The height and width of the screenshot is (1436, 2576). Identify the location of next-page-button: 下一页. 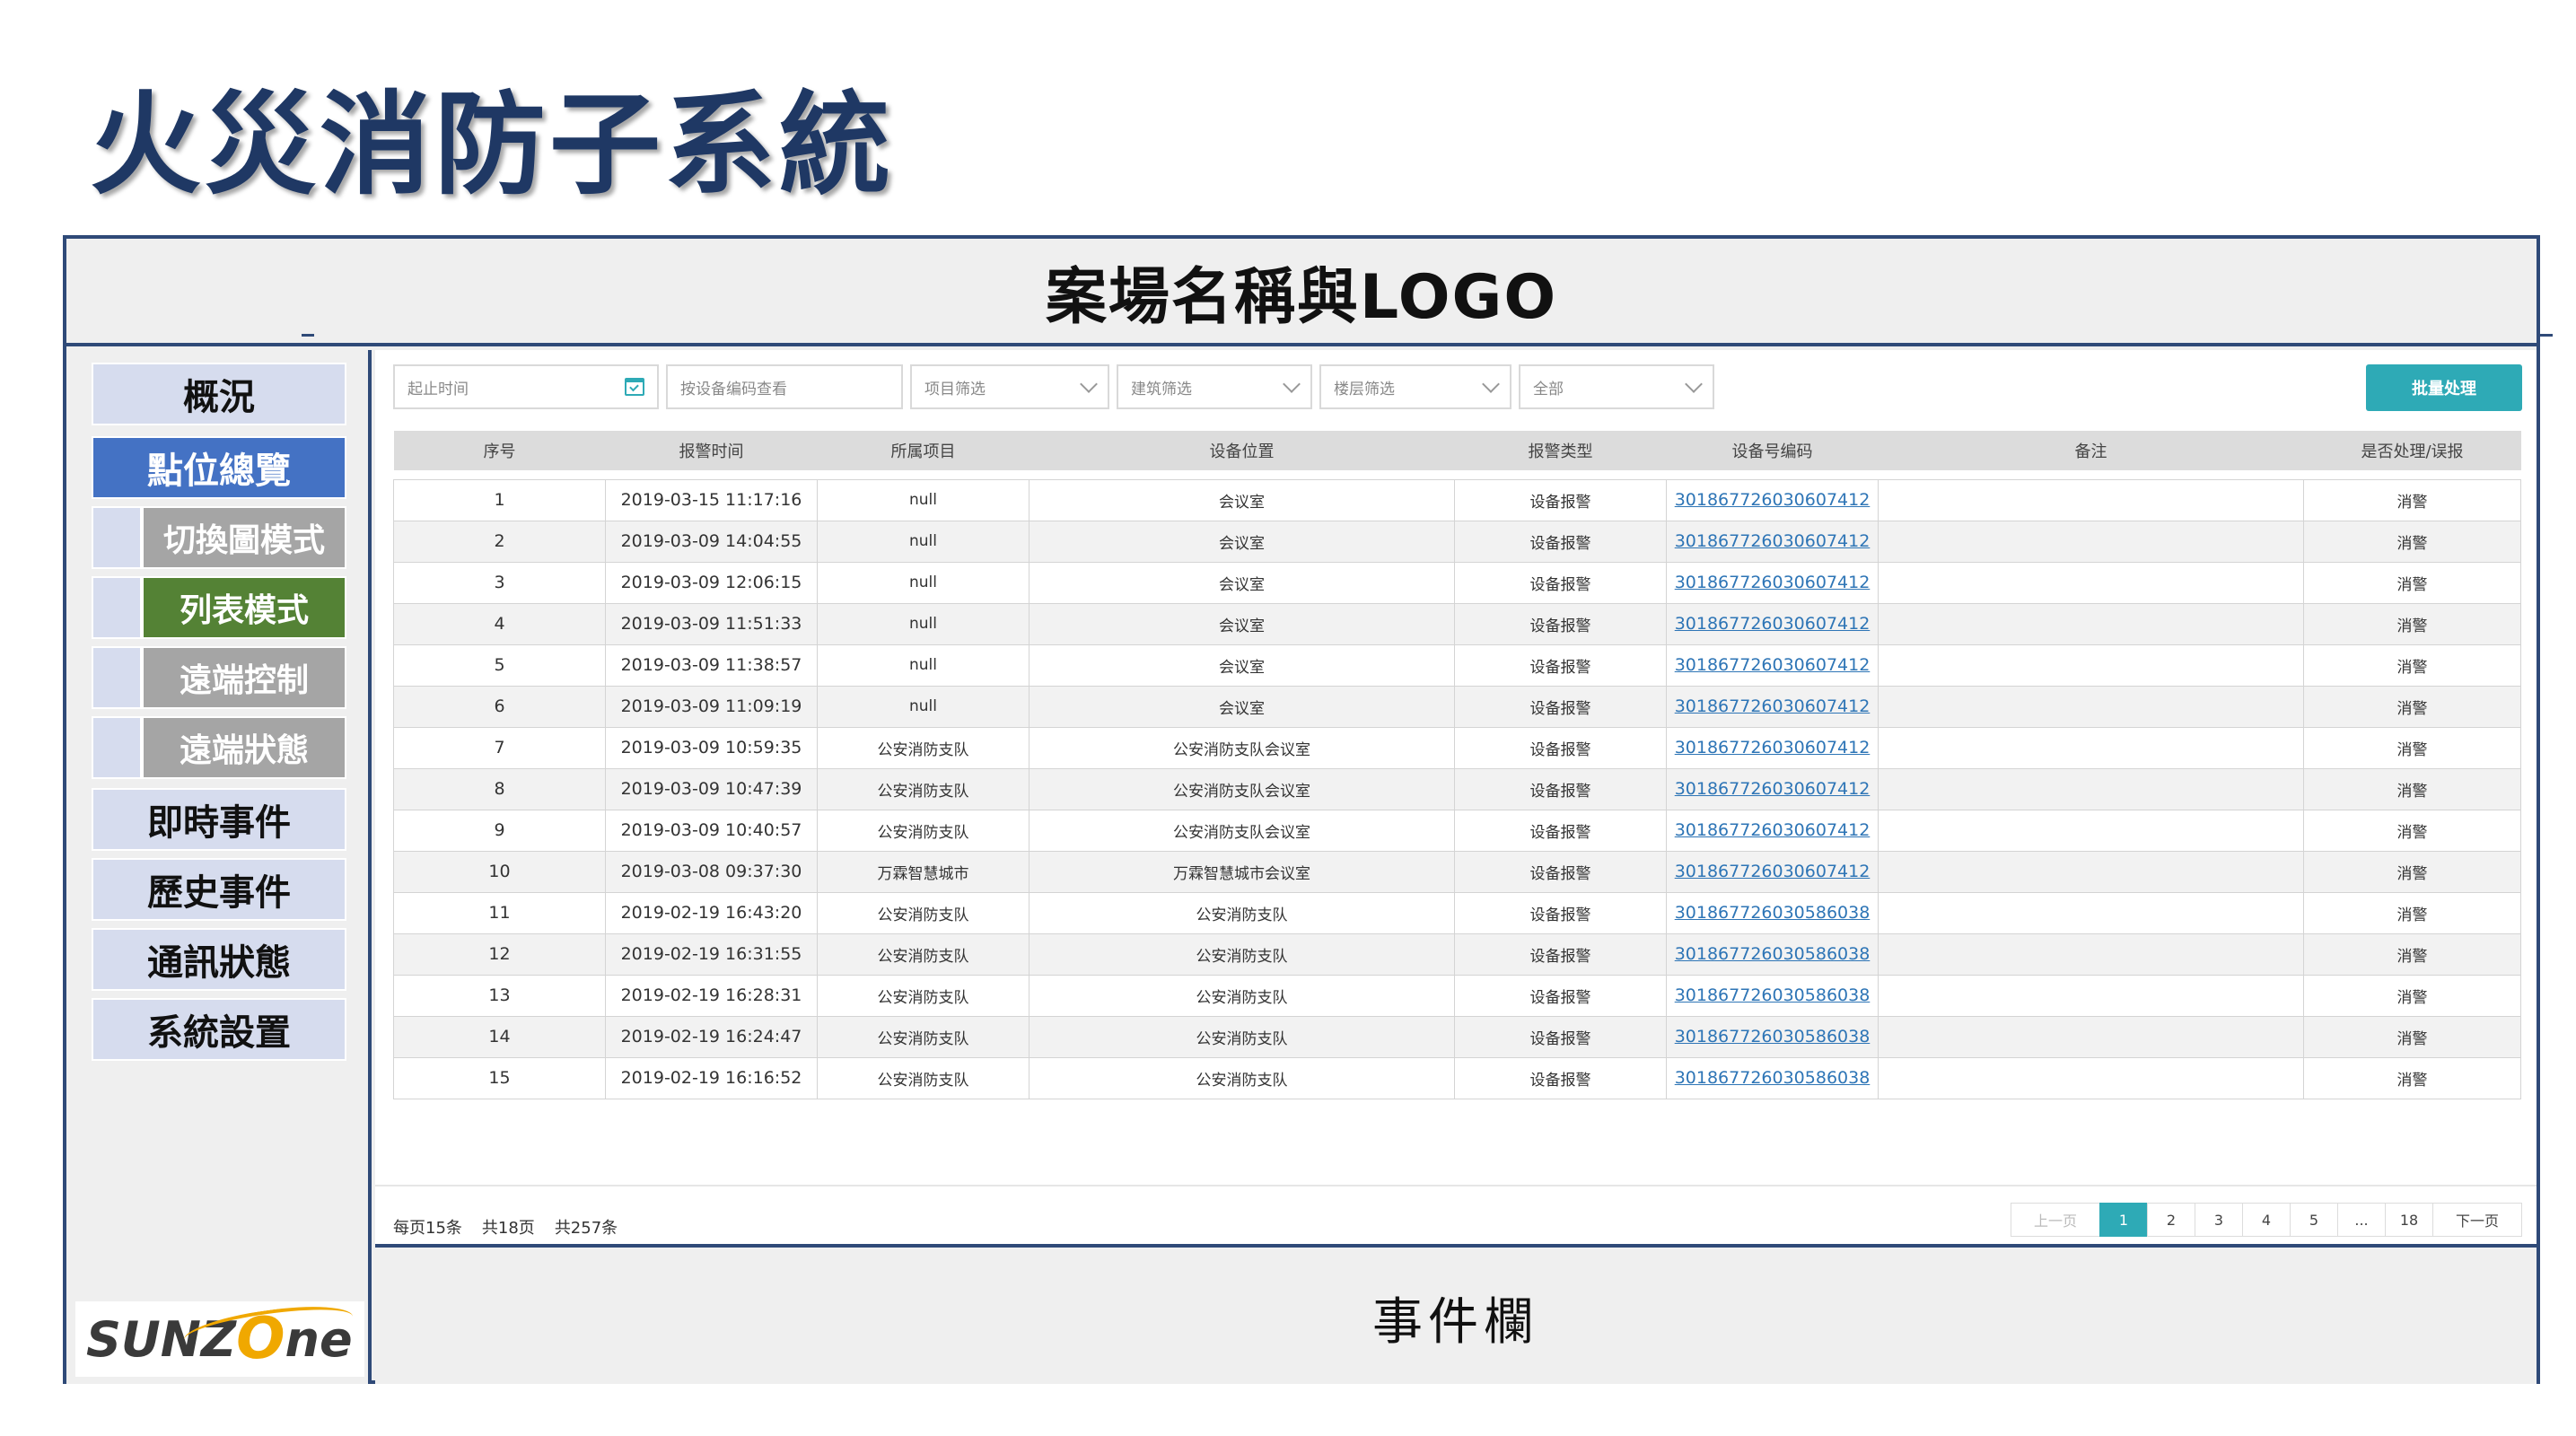
(2477, 1220).